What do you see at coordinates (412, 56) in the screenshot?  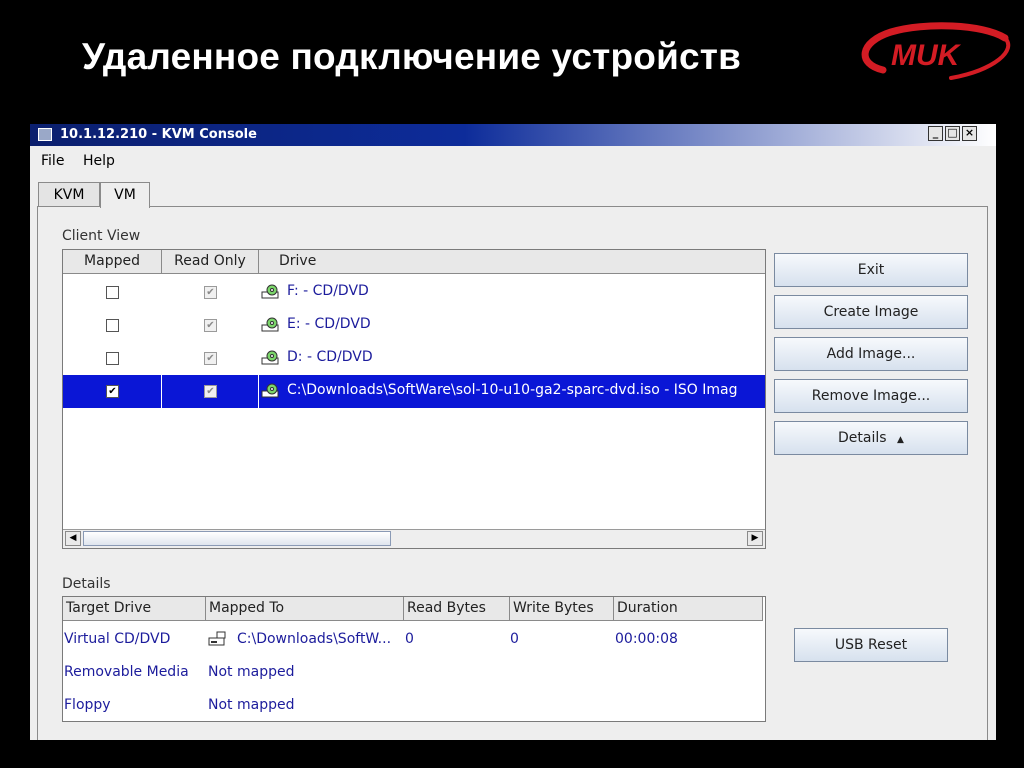 I see `slide-title: Удаленное подключение устройств` at bounding box center [412, 56].